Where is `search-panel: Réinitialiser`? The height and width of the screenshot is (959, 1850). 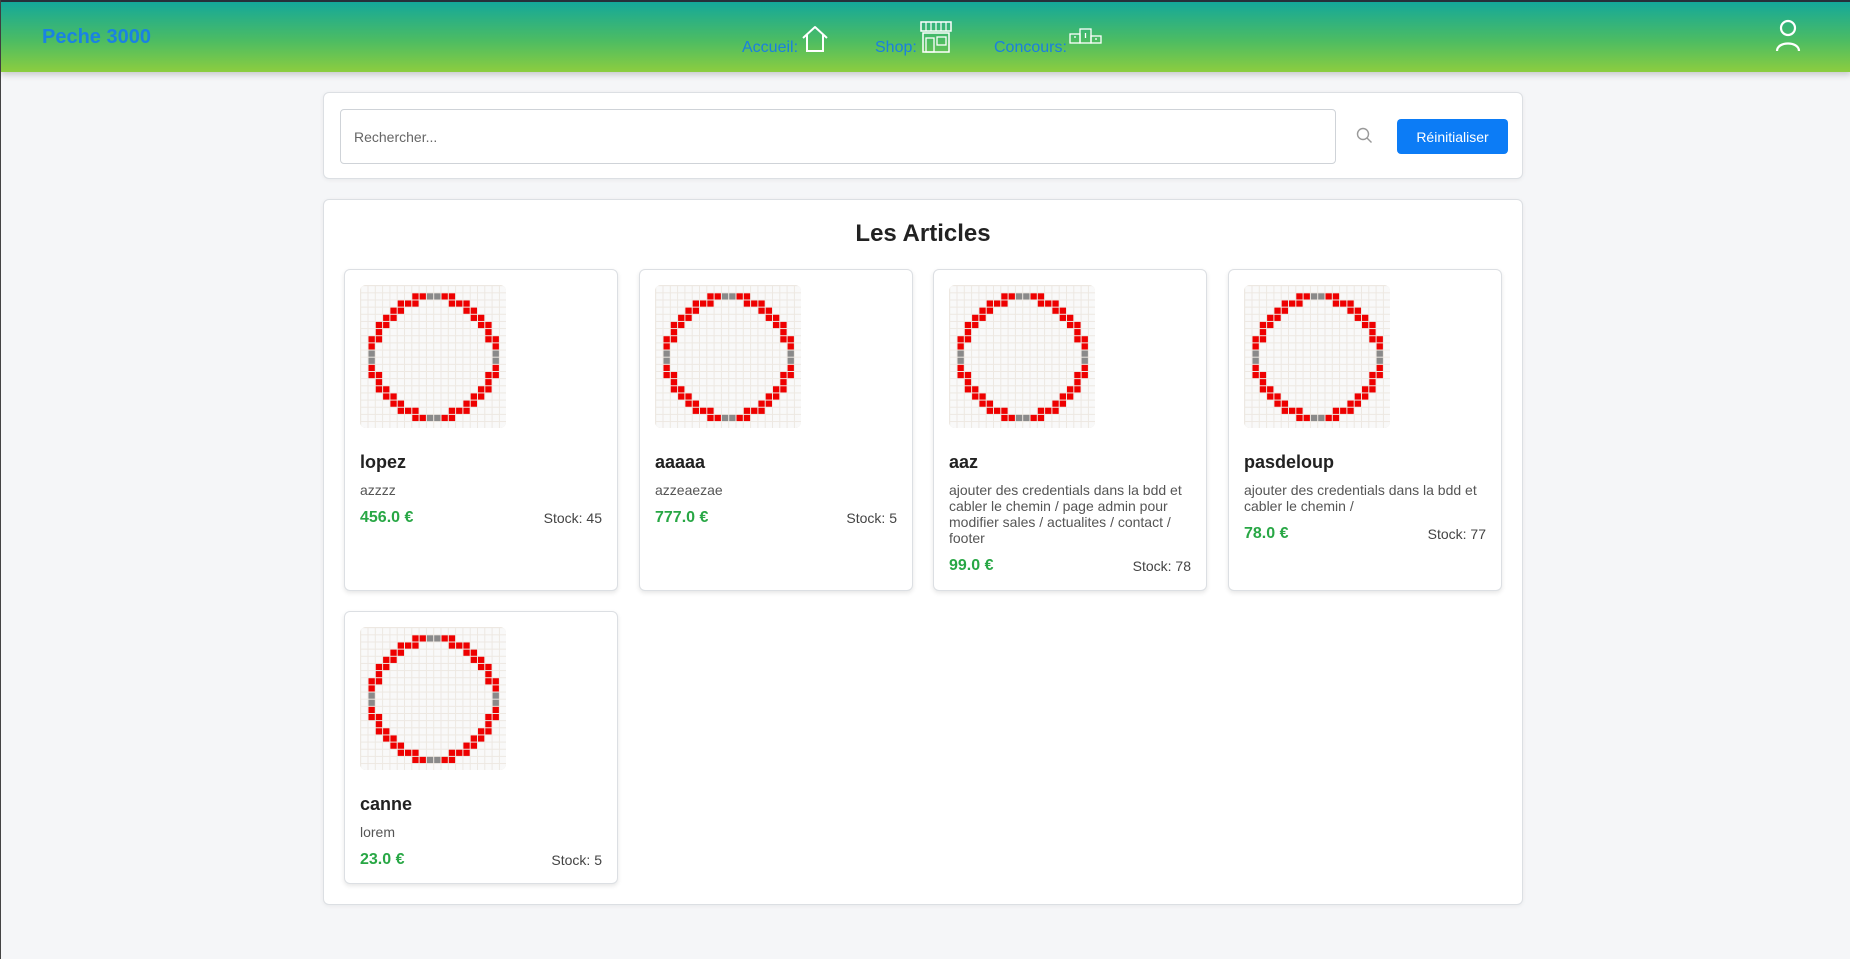 search-panel: Réinitialiser is located at coordinates (923, 135).